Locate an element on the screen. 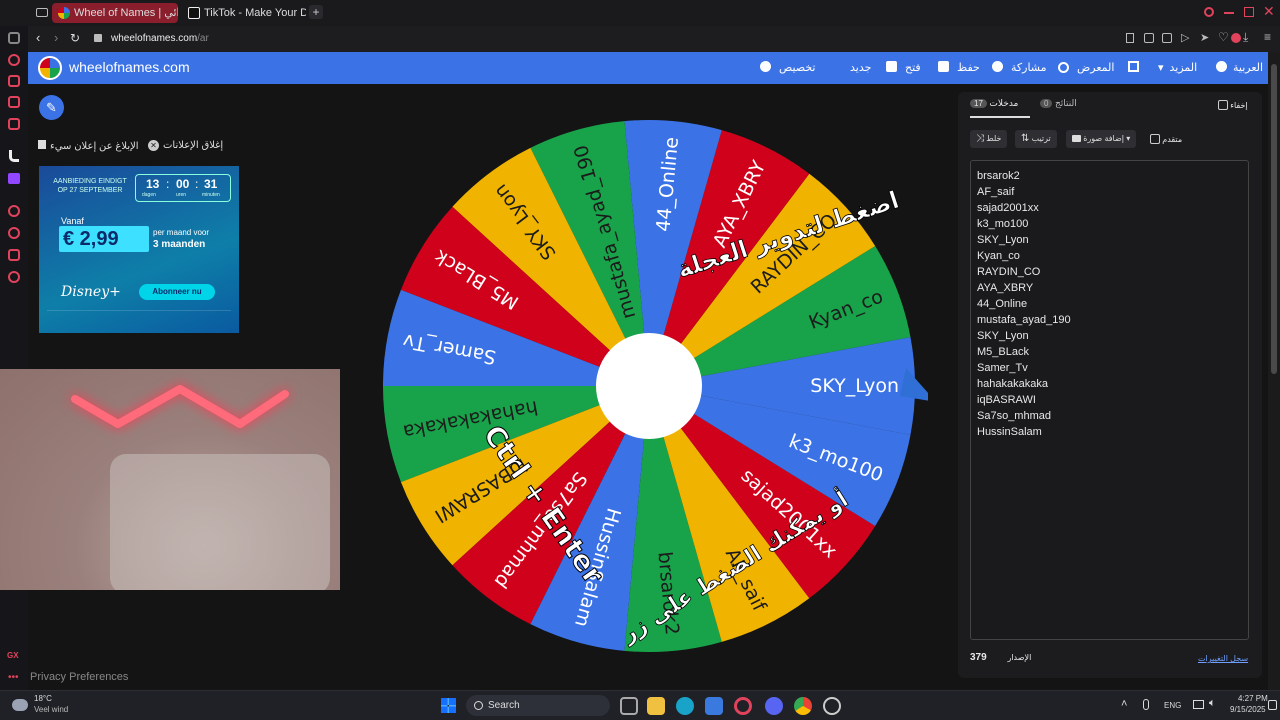  start-icon is located at coordinates (448, 705).